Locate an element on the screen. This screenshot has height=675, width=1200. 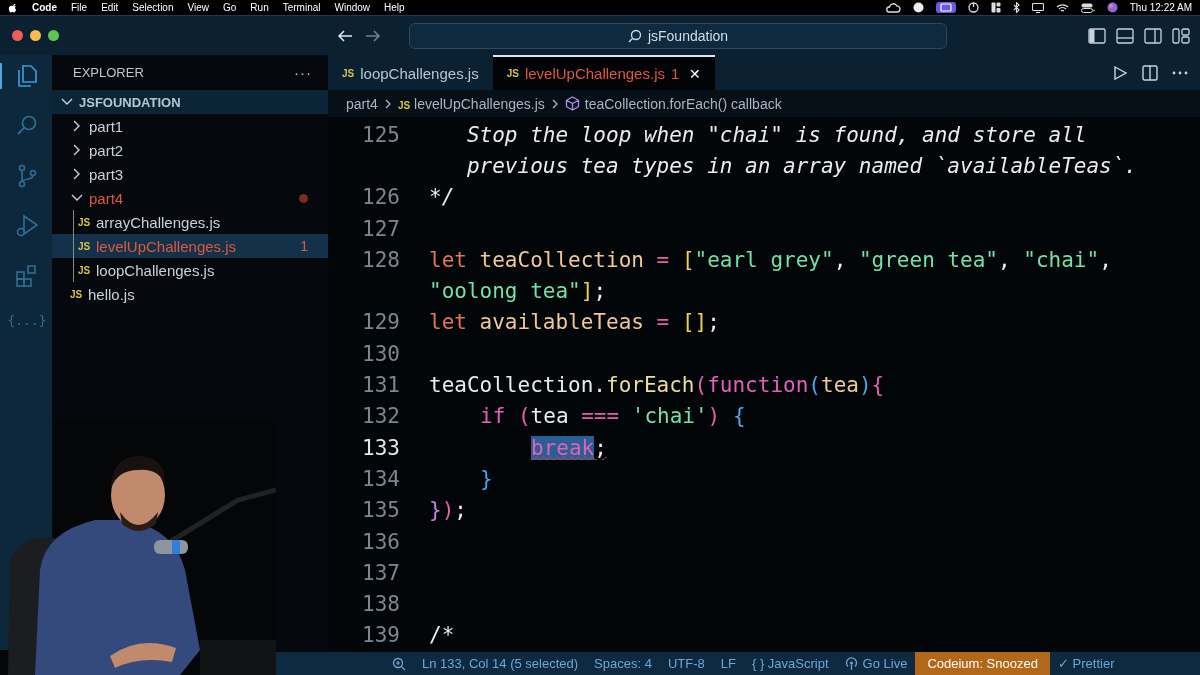
line-number: 133 is located at coordinates (380, 447).